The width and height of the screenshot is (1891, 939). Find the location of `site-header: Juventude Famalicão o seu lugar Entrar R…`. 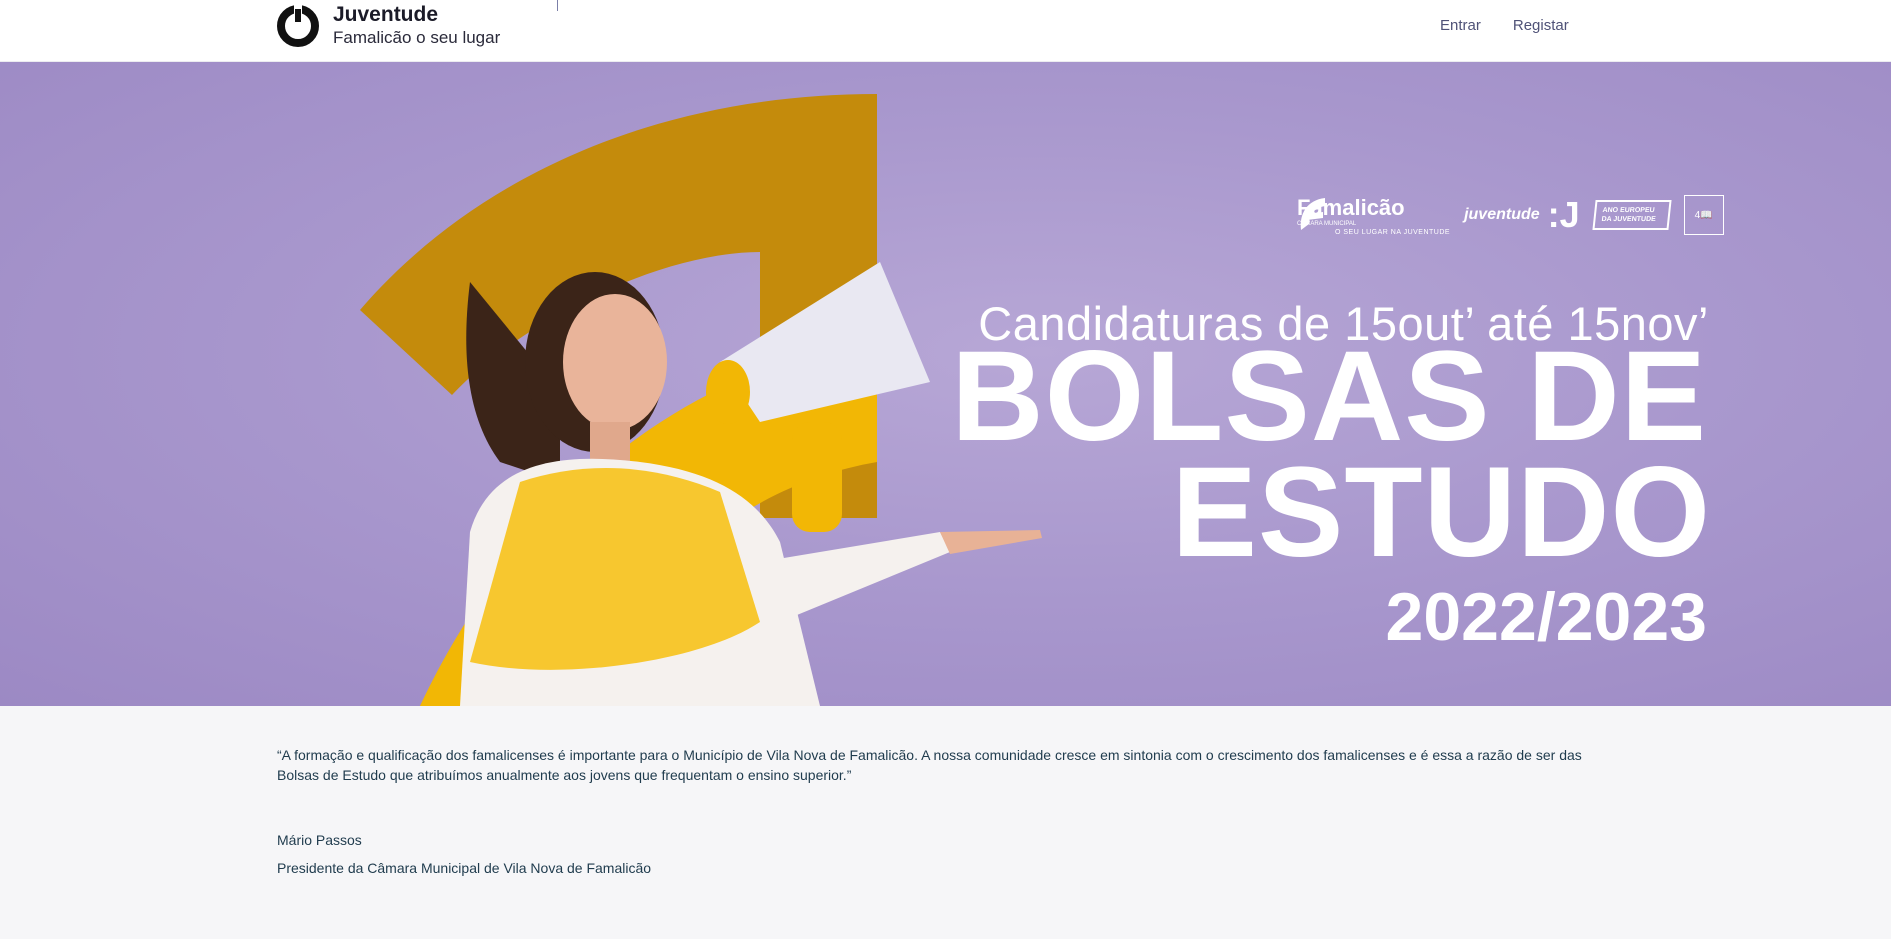

site-header: Juventude Famalicão o seu lugar Entrar R… is located at coordinates (945, 31).